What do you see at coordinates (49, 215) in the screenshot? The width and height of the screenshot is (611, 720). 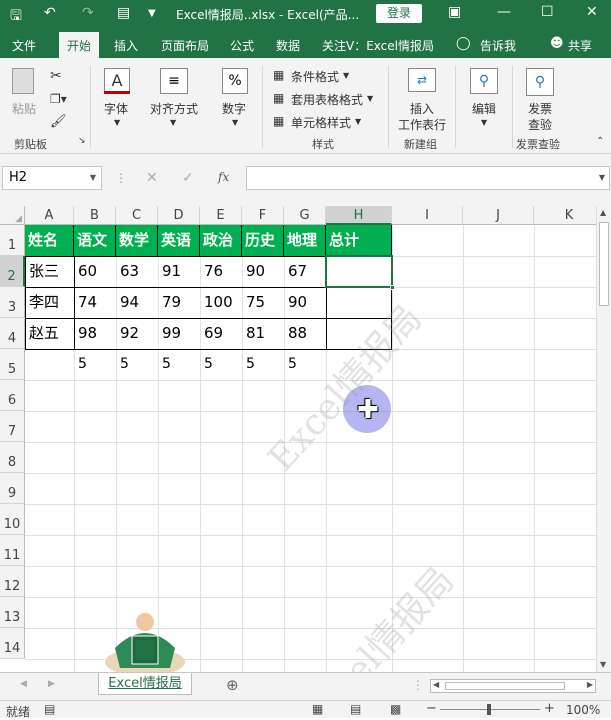 I see `column-header-a: A` at bounding box center [49, 215].